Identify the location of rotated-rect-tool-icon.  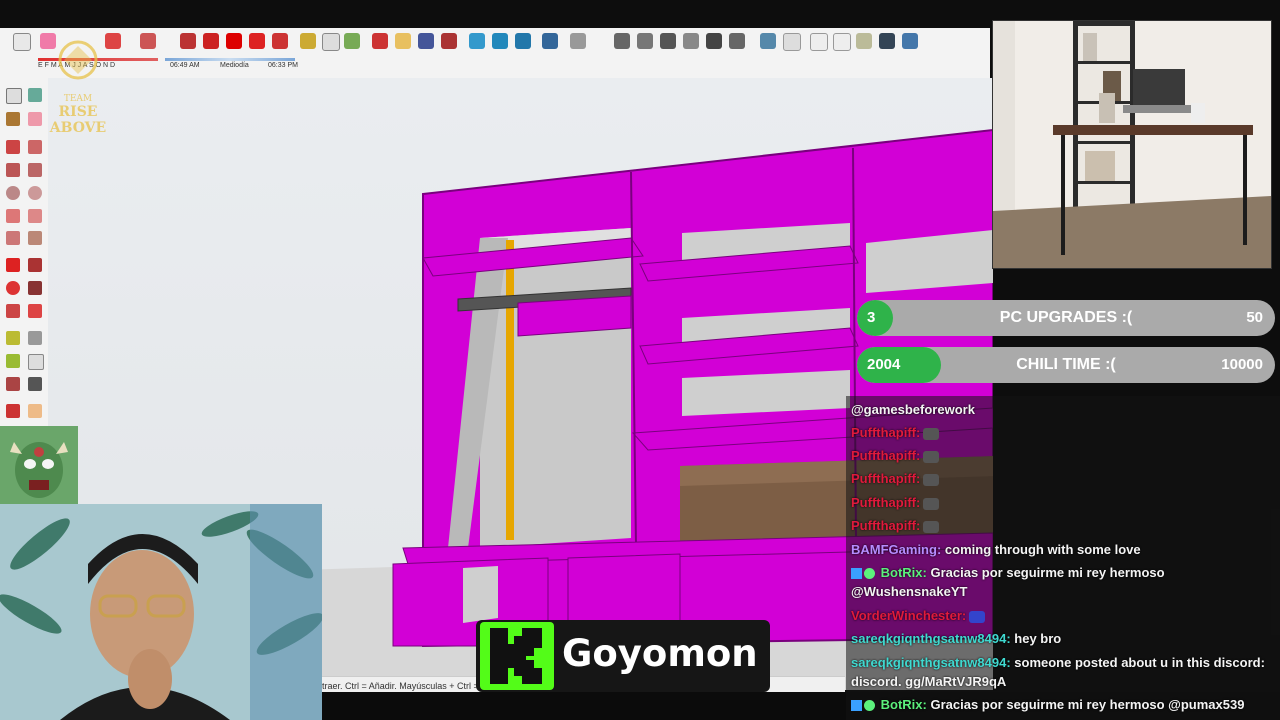
(35, 170).